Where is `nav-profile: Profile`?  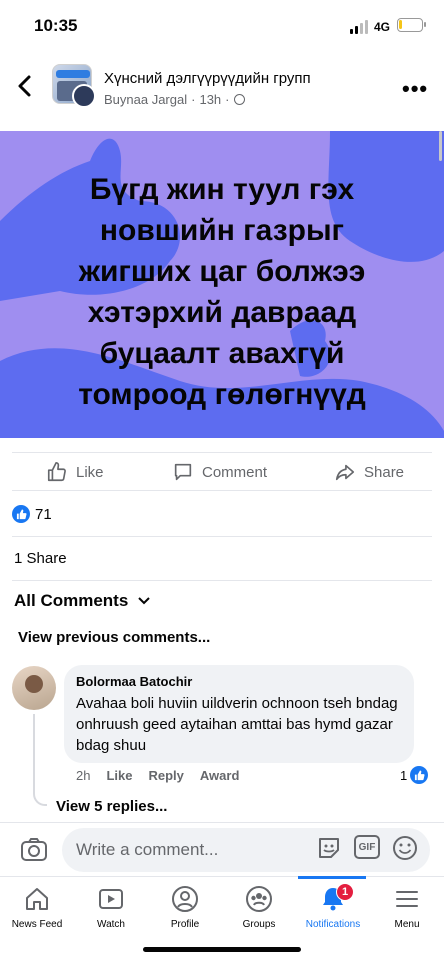
nav-profile: Profile is located at coordinates (185, 907).